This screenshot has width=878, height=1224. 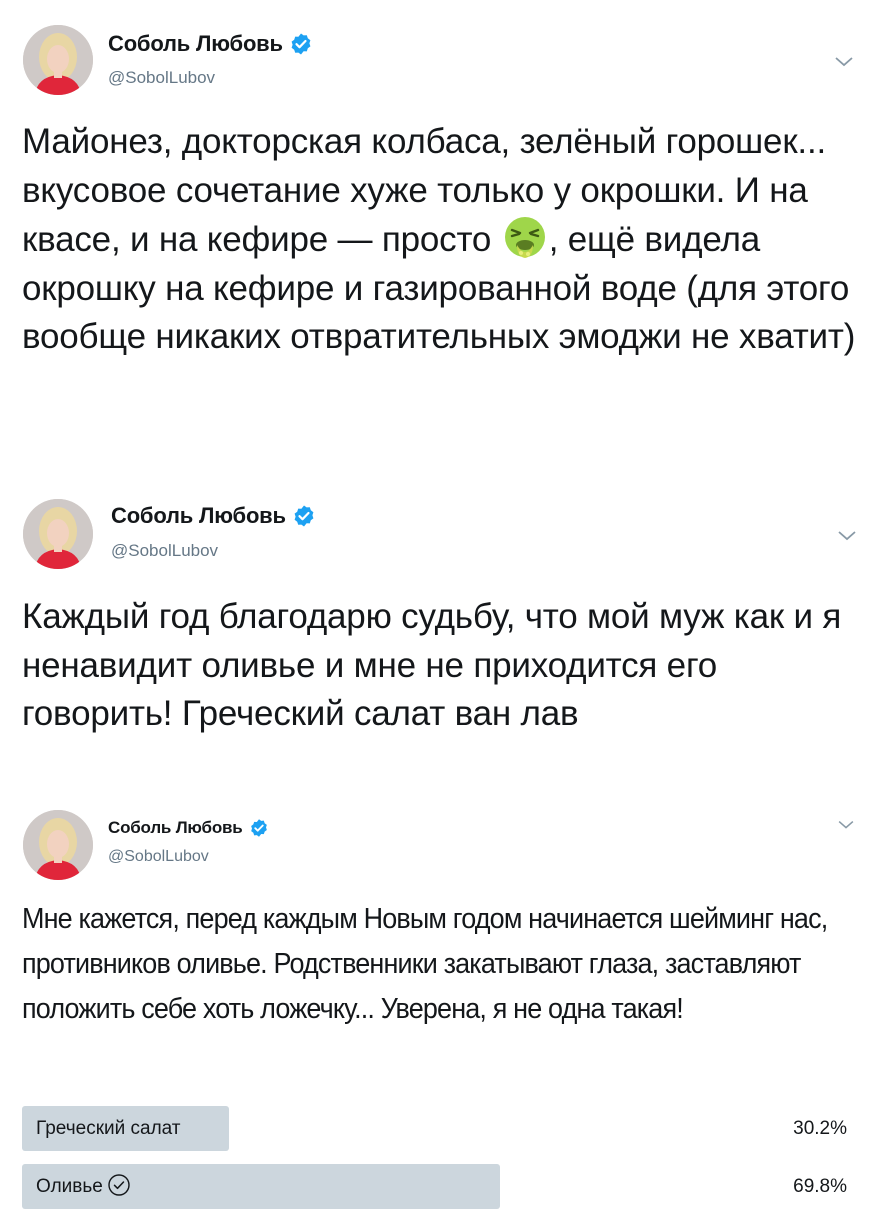 I want to click on face-vomiting-emoji-icon, so click(x=524, y=237).